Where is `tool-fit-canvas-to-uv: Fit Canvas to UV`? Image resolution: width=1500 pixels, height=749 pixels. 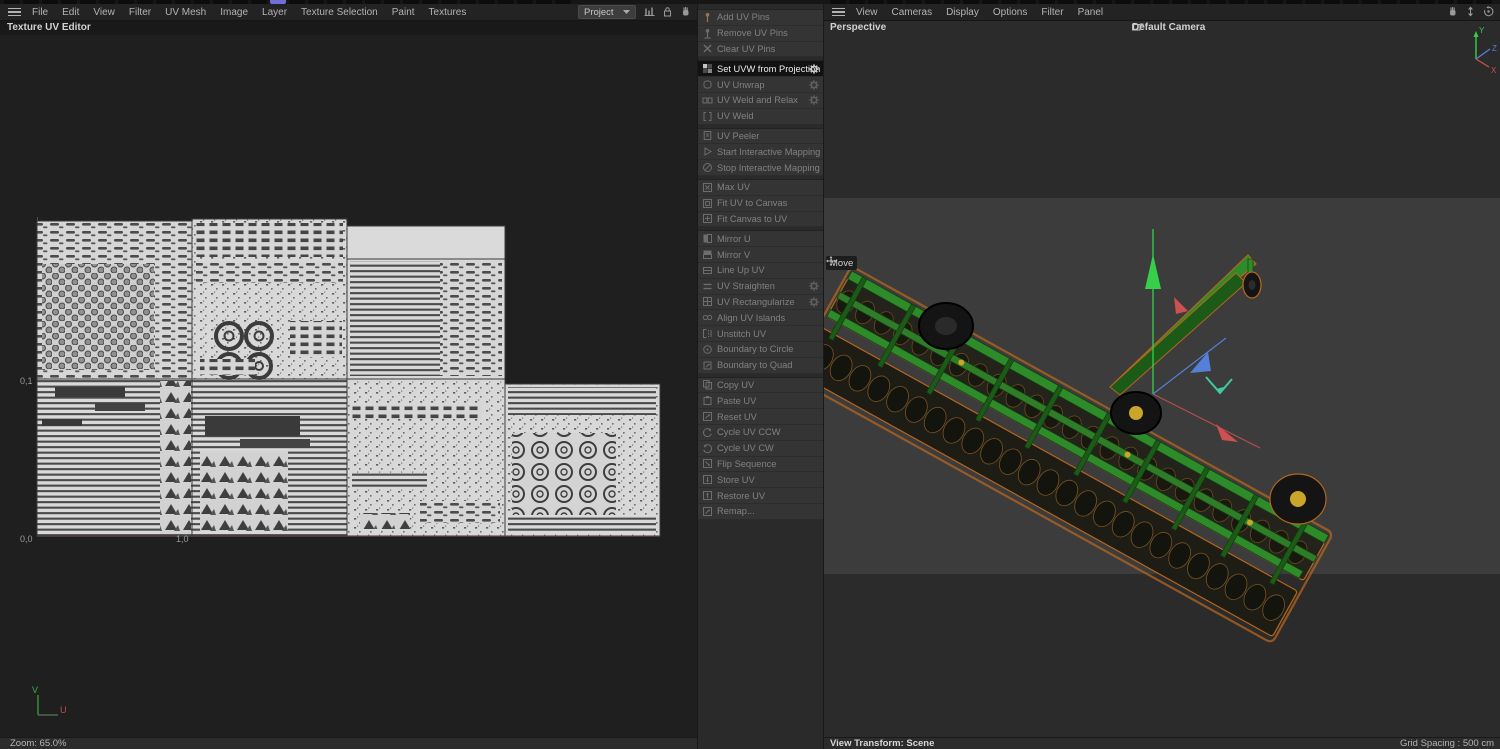
tool-fit-canvas-to-uv: Fit Canvas to UV is located at coordinates (760, 219).